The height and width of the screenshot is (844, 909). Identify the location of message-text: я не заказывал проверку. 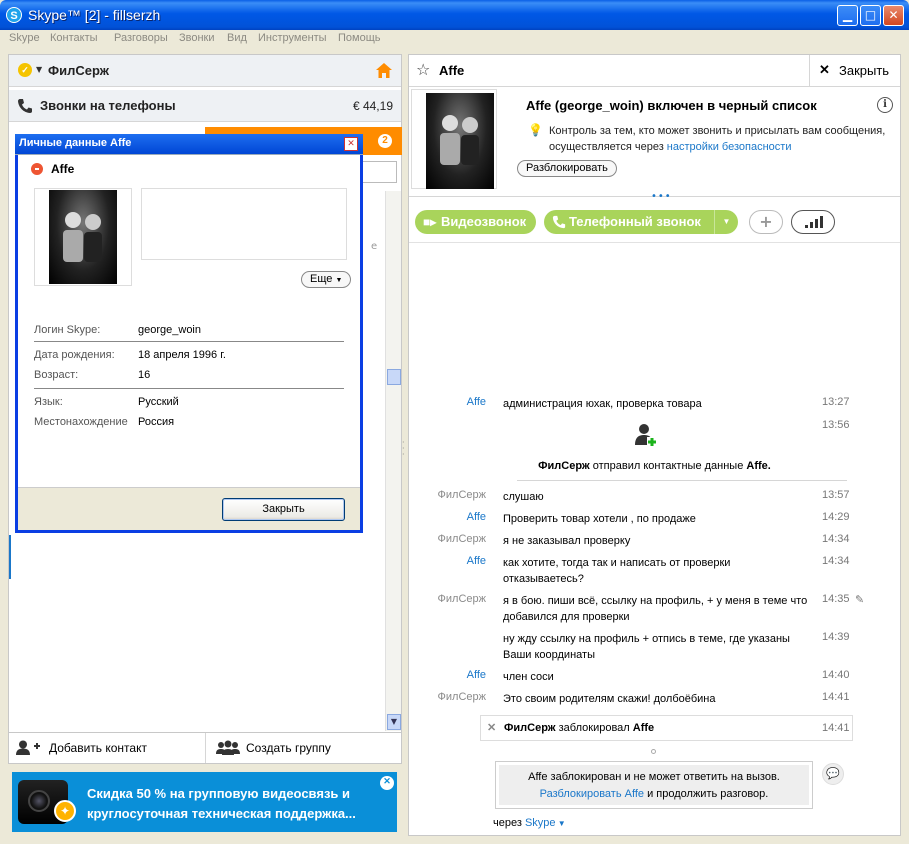
(567, 541).